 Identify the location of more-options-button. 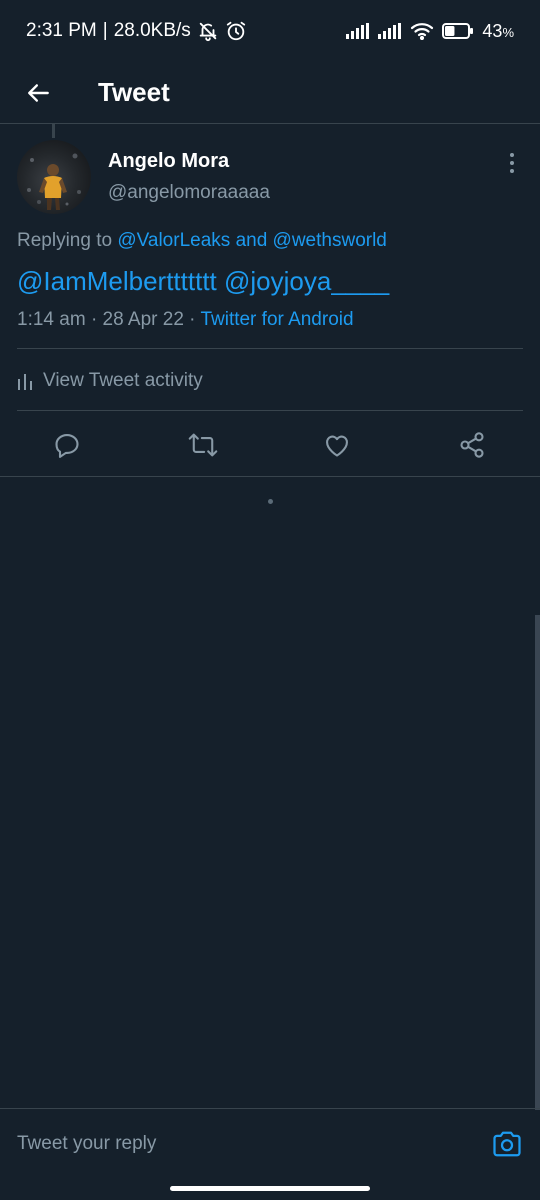
(512, 163).